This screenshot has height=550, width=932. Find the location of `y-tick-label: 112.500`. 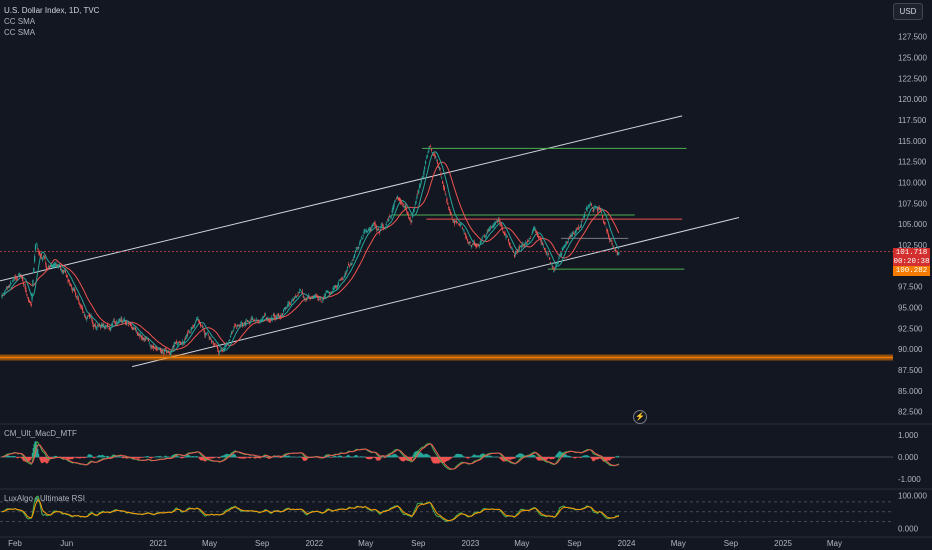

y-tick-label: 112.500 is located at coordinates (912, 162).